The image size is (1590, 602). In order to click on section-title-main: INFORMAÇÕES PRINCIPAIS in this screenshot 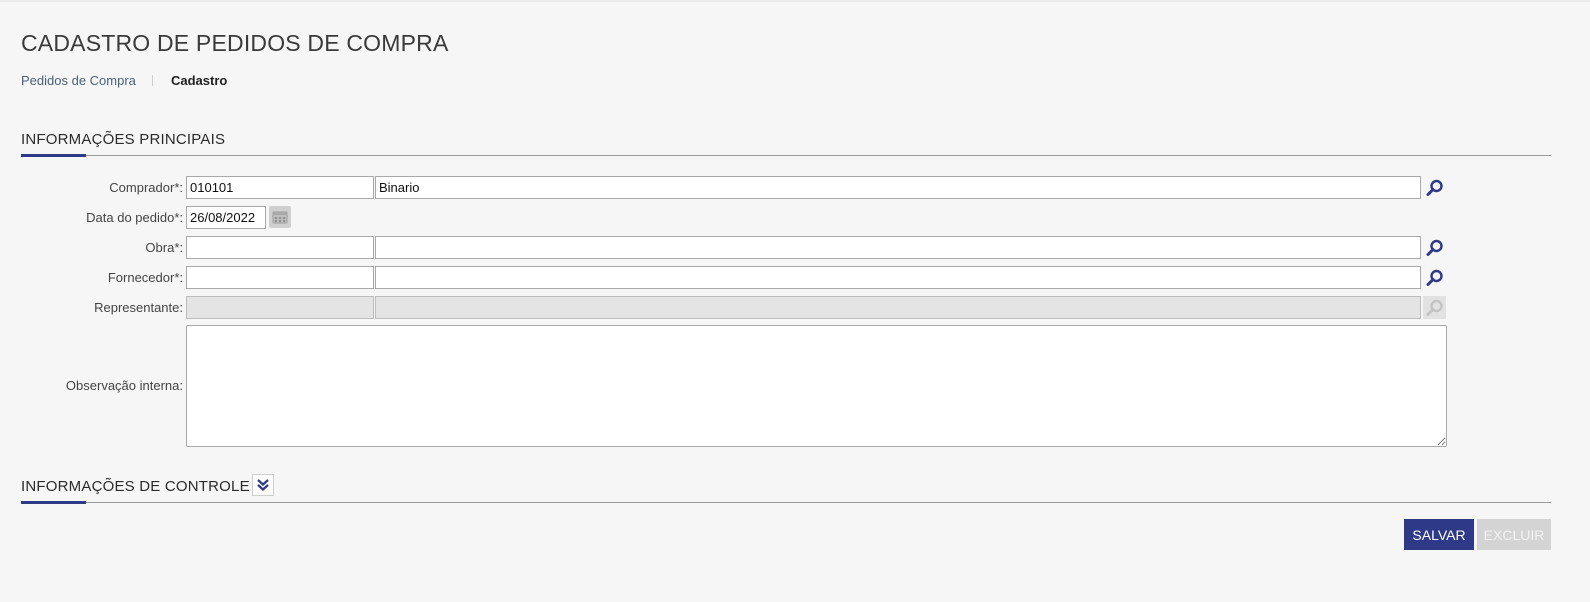, I will do `click(123, 139)`.